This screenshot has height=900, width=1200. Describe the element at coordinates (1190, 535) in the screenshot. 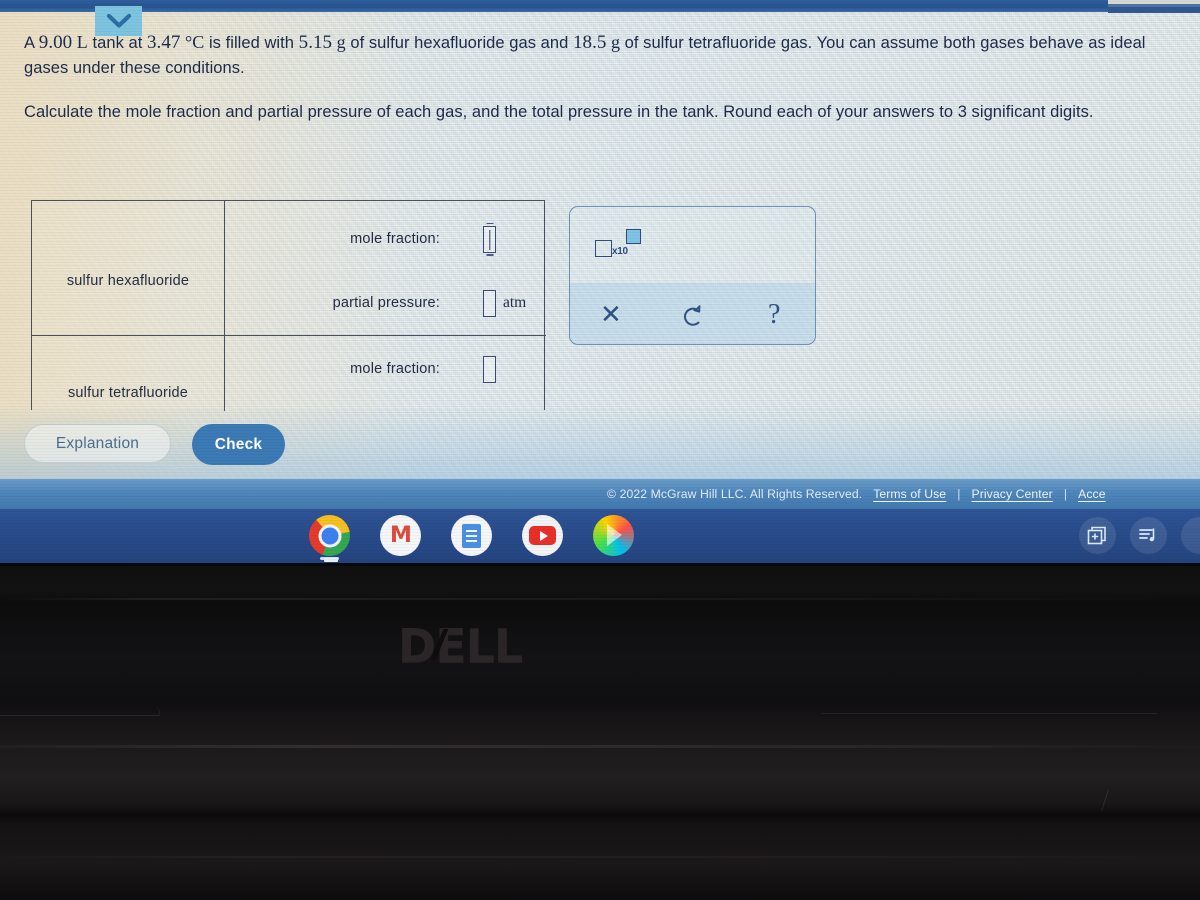

I see `status-tray-button` at that location.